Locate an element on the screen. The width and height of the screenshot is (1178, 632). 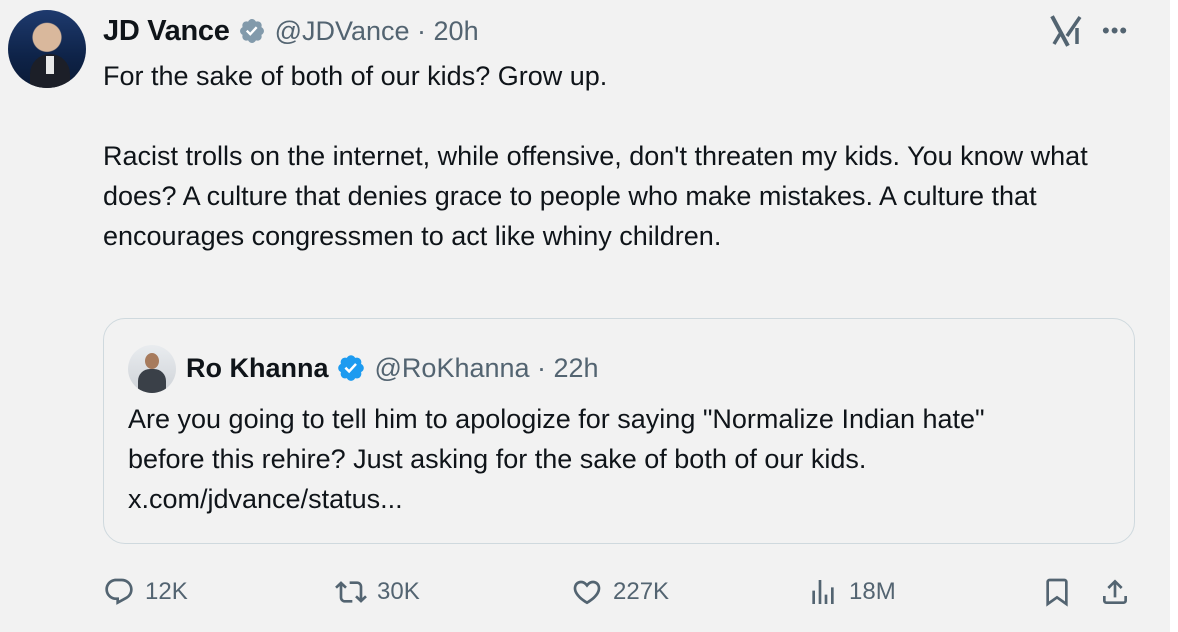
grok-icon is located at coordinates (1067, 31).